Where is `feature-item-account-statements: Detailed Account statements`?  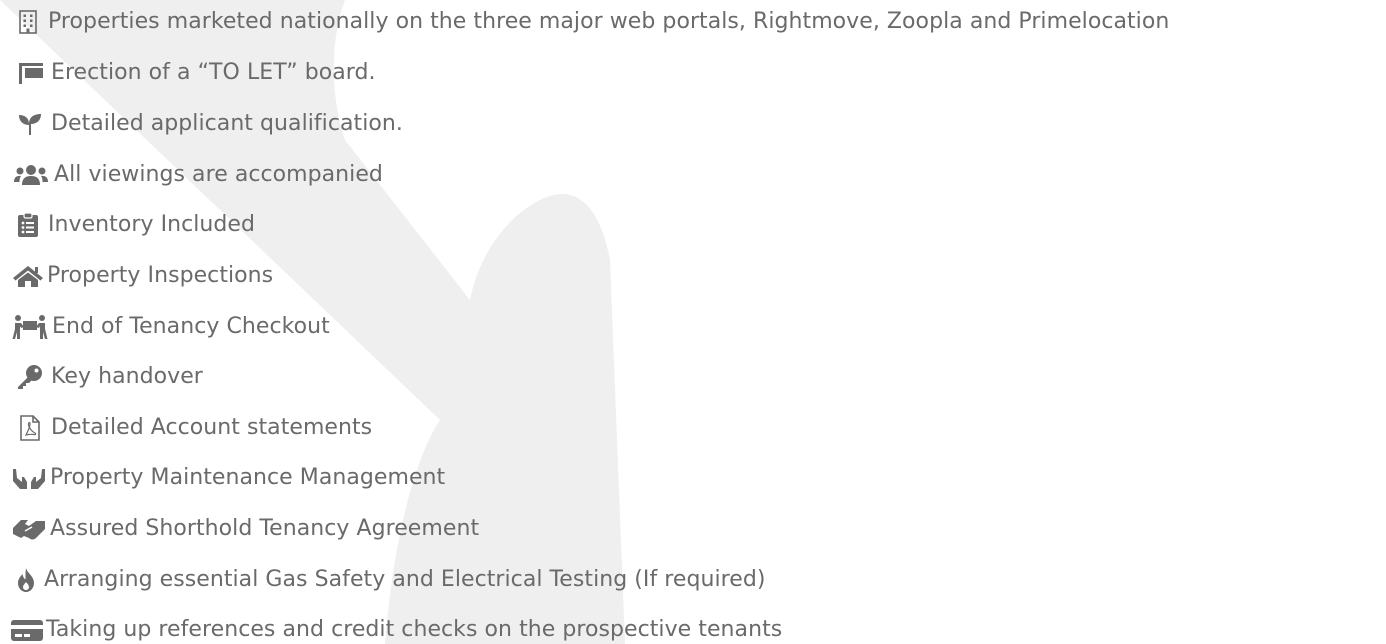 feature-item-account-statements: Detailed Account statements is located at coordinates (190, 428).